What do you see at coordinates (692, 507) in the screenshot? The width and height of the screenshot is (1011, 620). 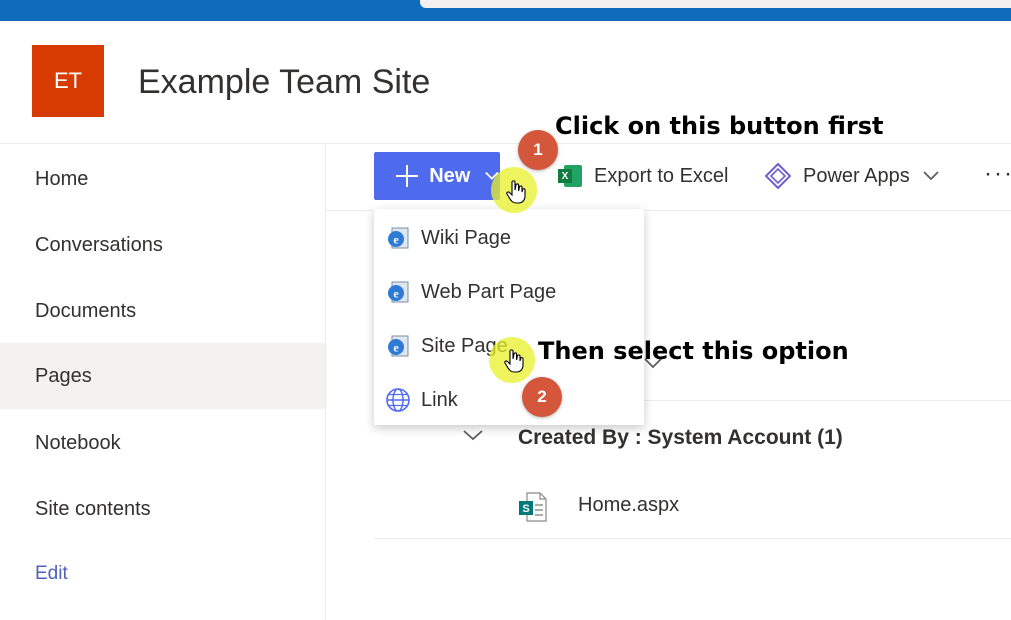 I see `table-row` at bounding box center [692, 507].